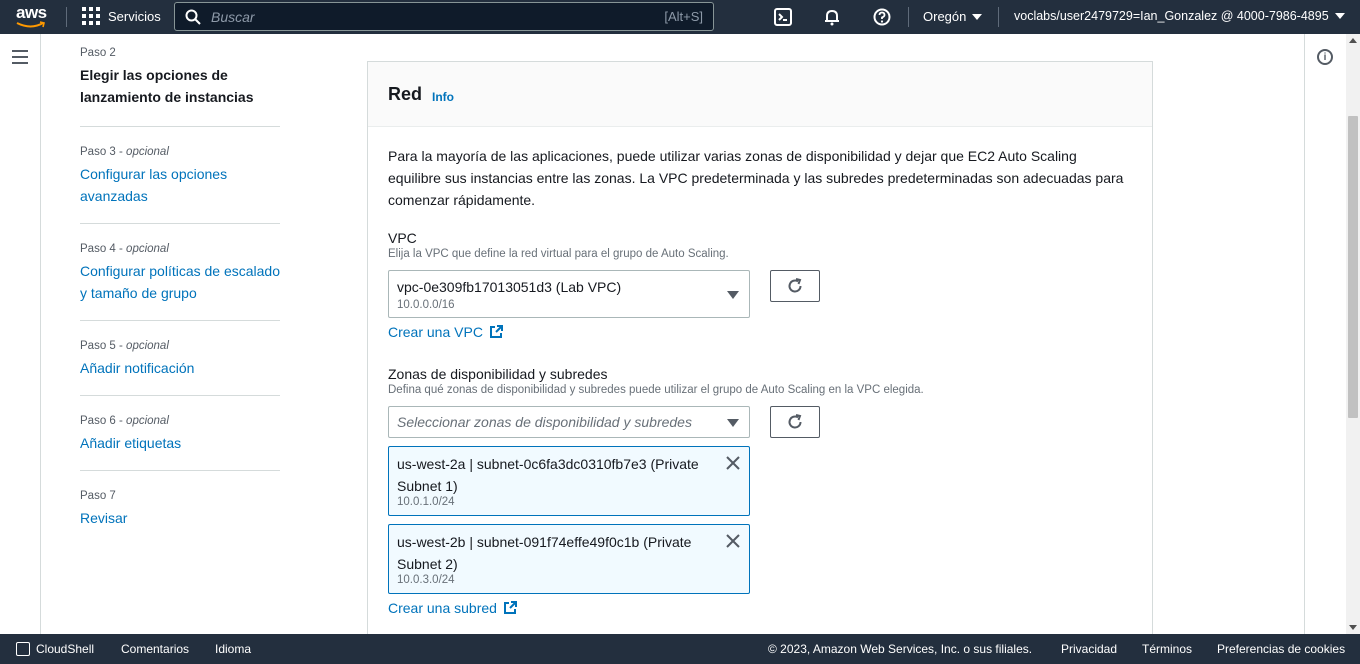 This screenshot has height=664, width=1360. I want to click on create-subnet-link: Crear una subred, so click(452, 608).